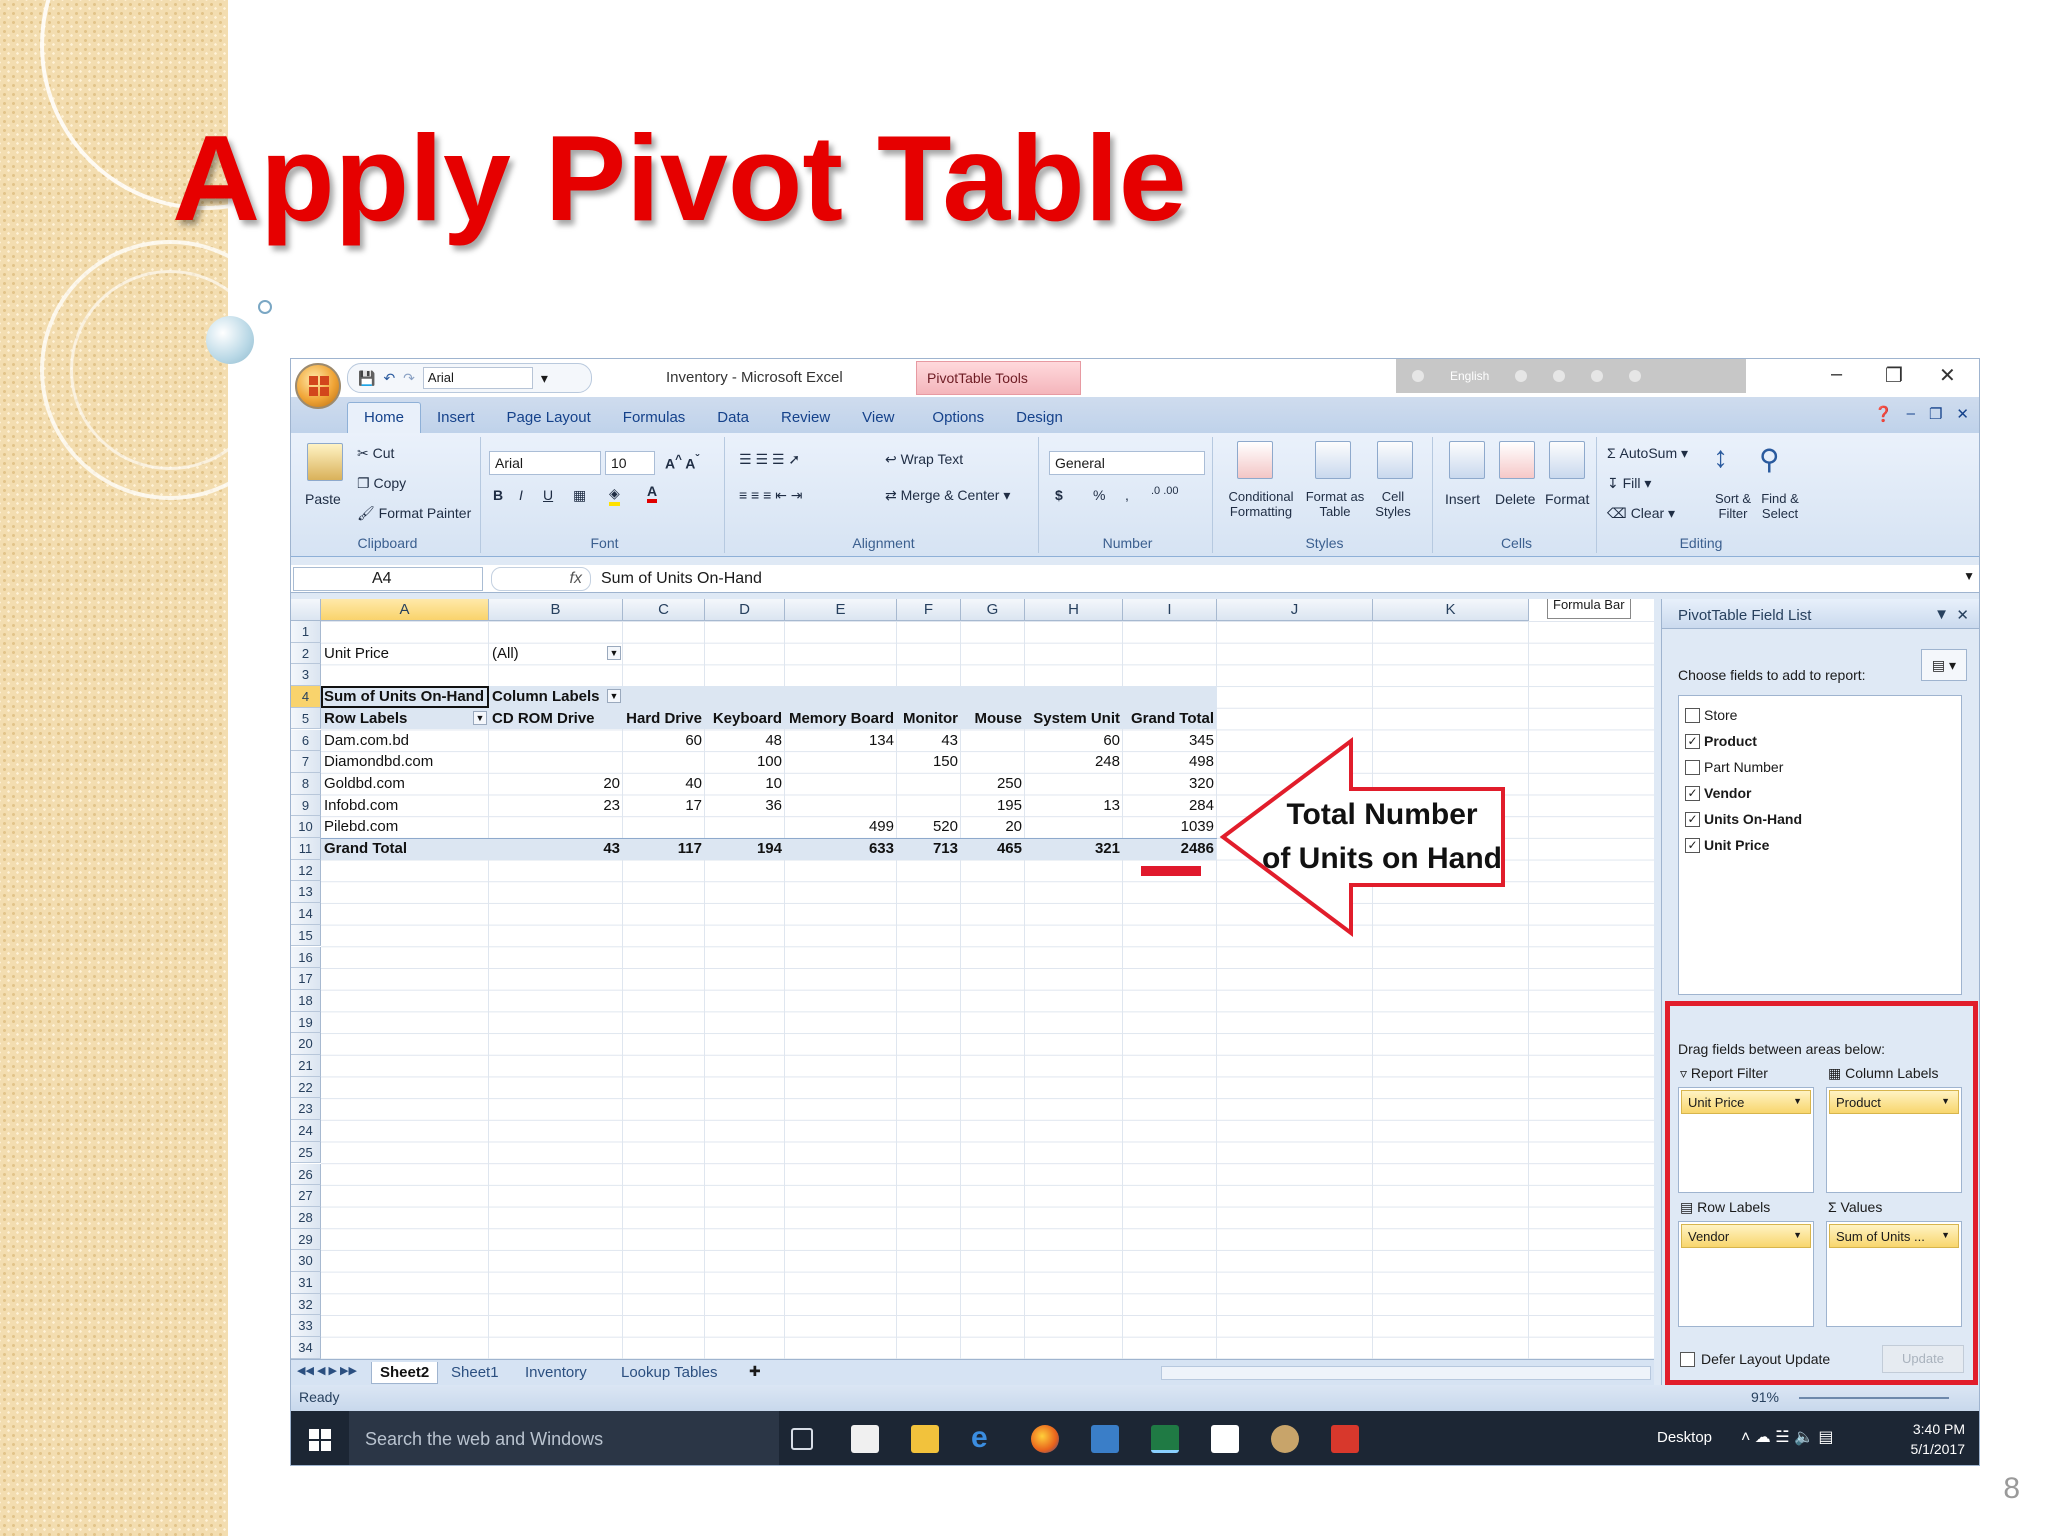  What do you see at coordinates (548, 495) in the screenshot?
I see `underline-button: U` at bounding box center [548, 495].